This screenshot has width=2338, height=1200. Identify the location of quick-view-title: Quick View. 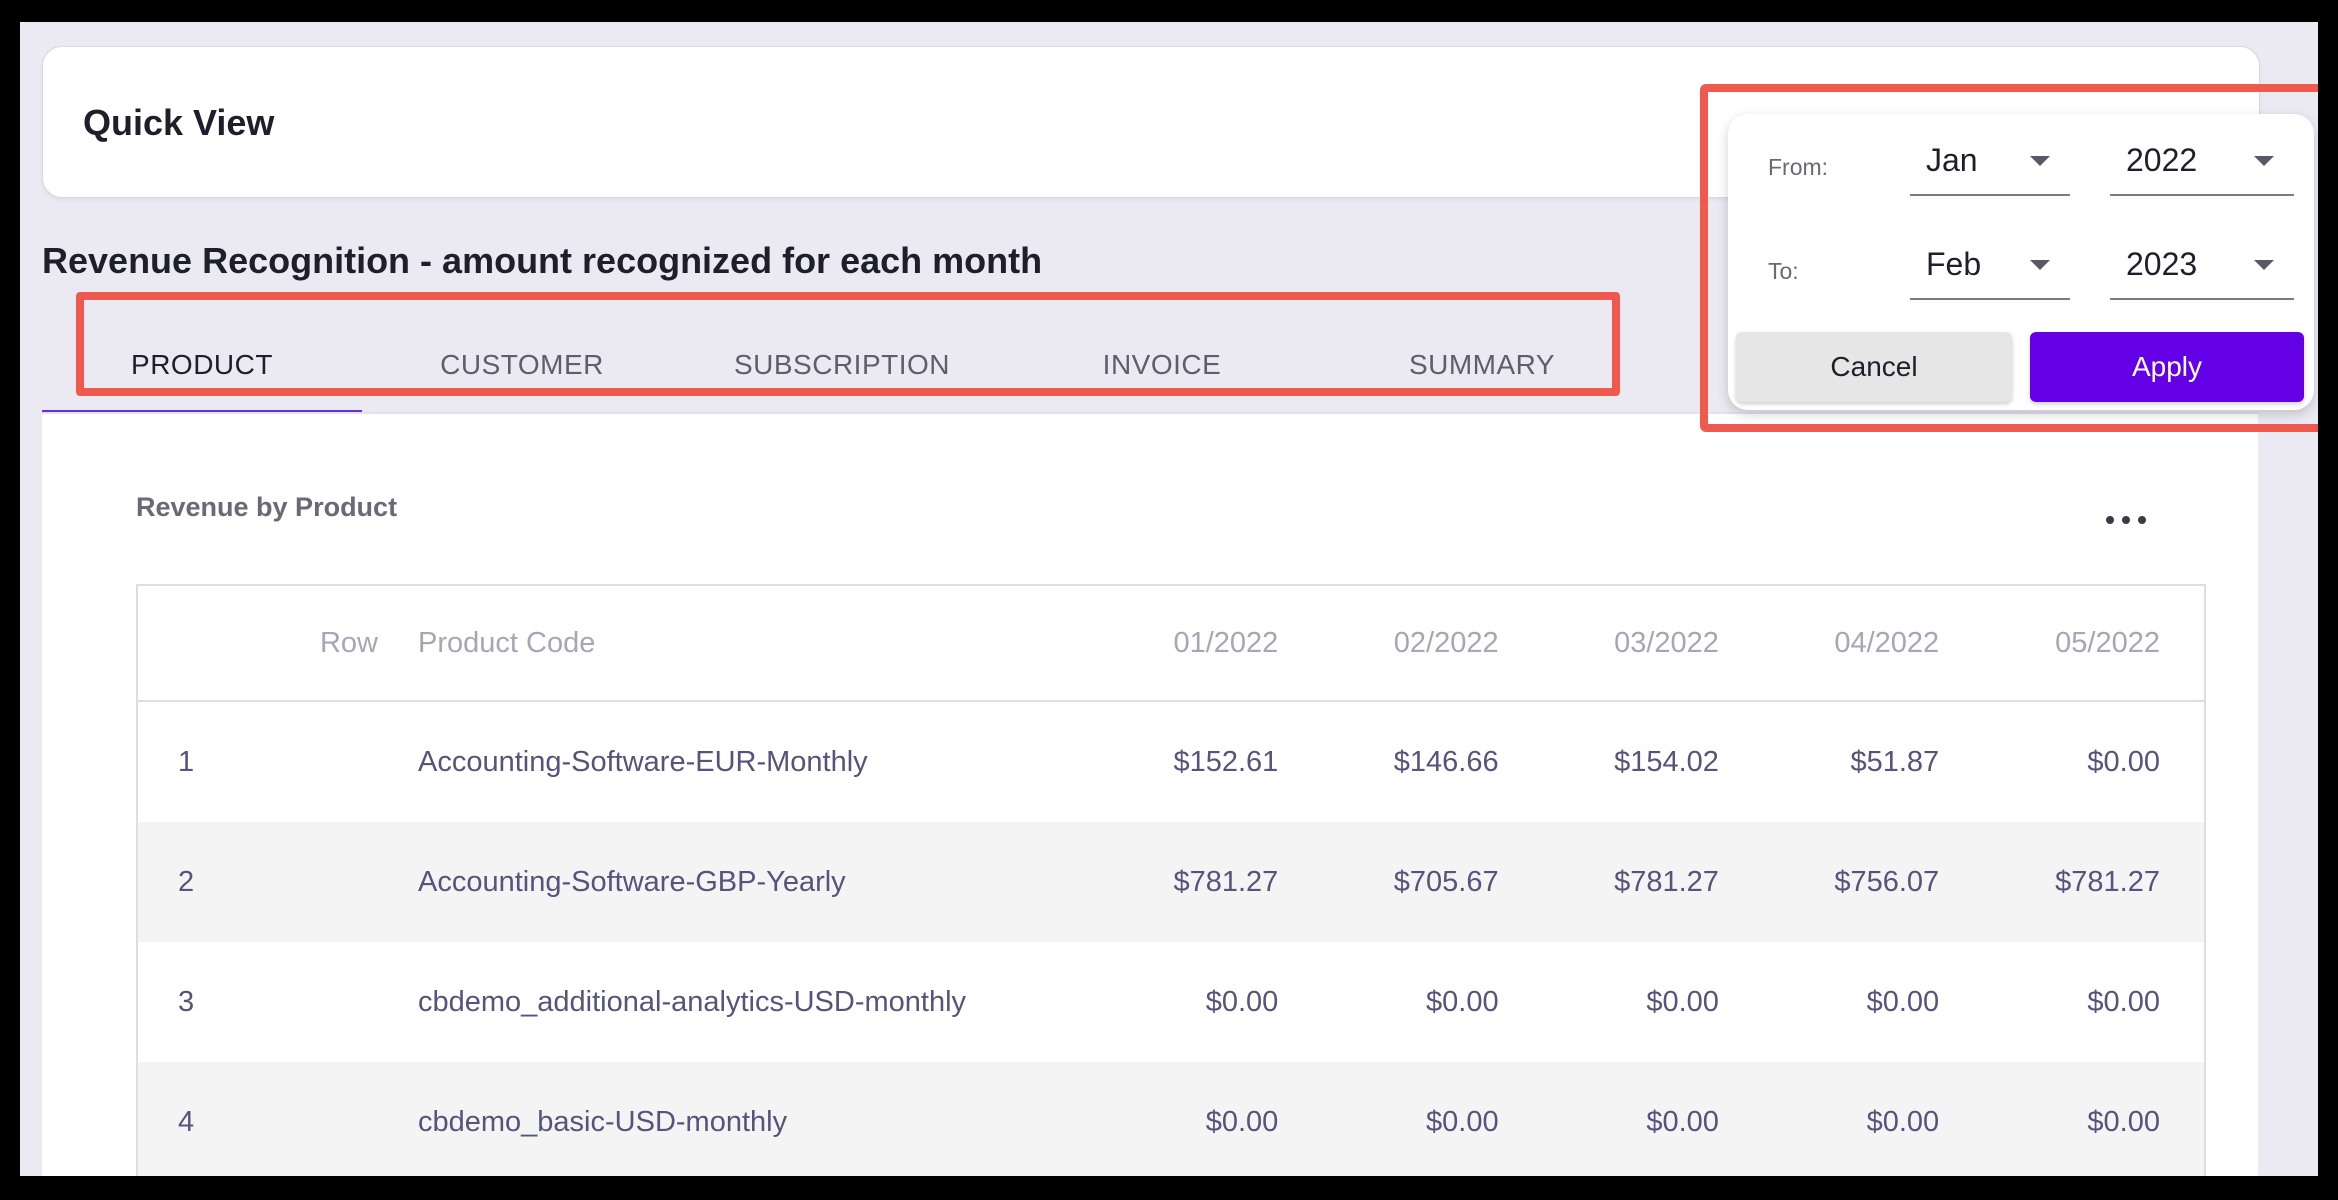
(179, 122).